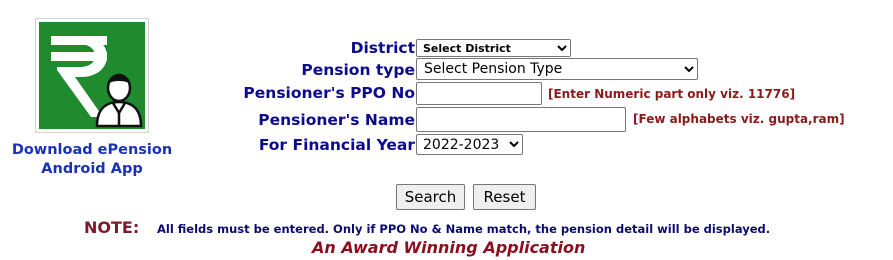 The image size is (893, 260). I want to click on award-tagline: An Award Winning Application, so click(449, 247).